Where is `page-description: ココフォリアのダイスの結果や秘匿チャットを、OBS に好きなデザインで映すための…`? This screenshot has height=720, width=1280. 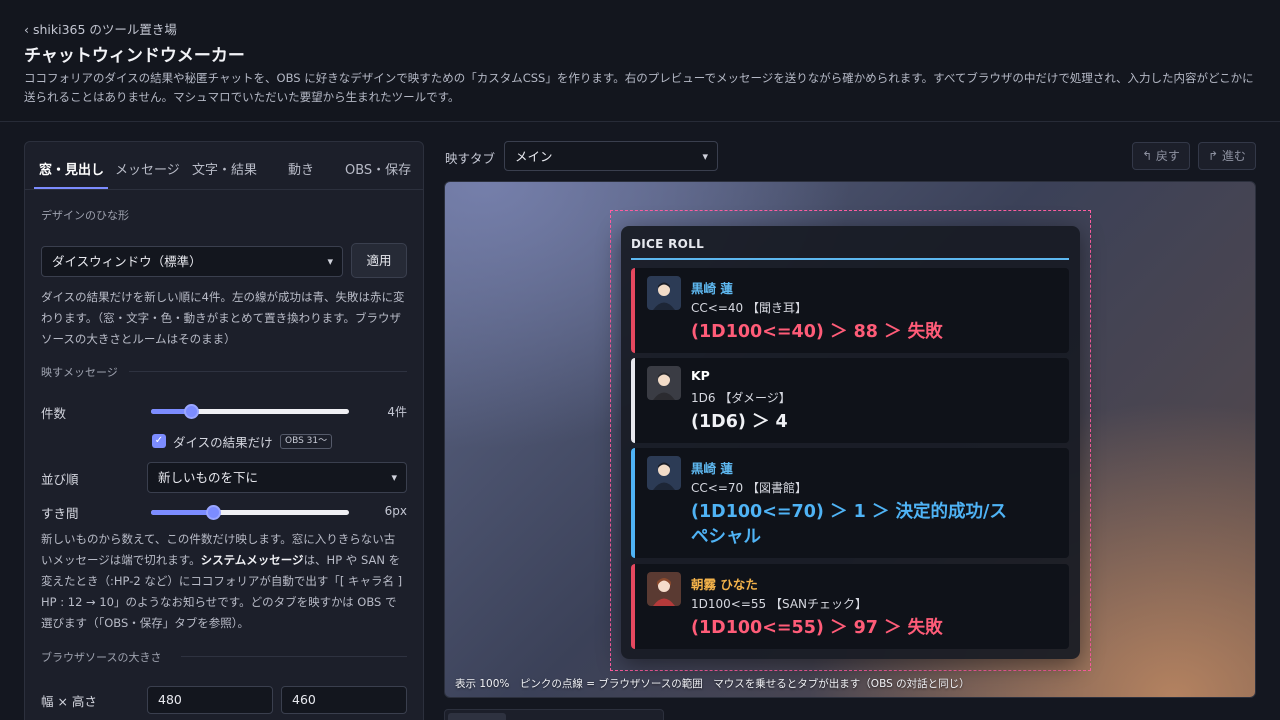
page-description: ココフォリアのダイスの結果や秘匿チャットを、OBS に好きなデザインで映すための… is located at coordinates (639, 87).